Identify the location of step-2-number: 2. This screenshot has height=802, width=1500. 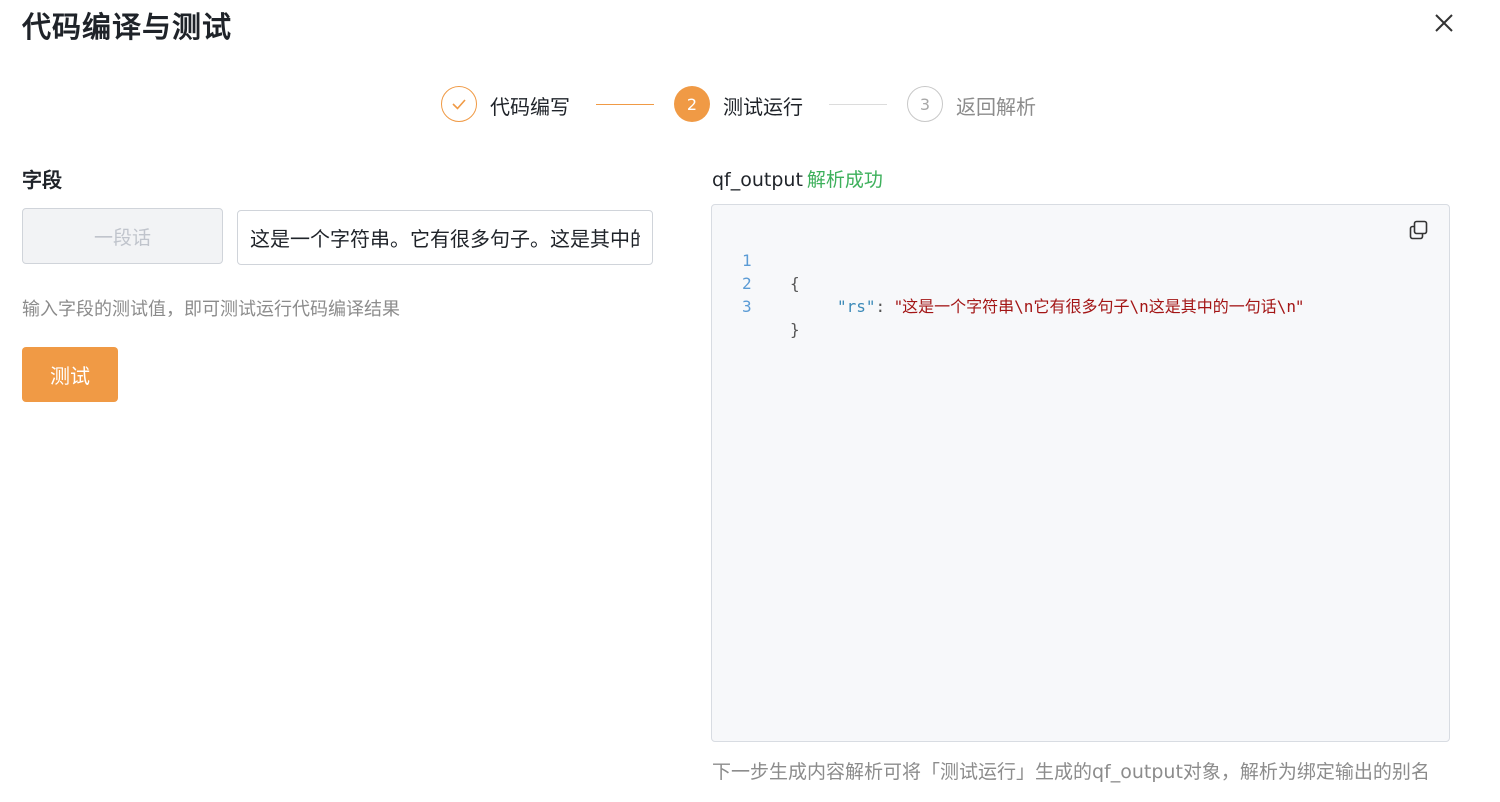
(692, 104).